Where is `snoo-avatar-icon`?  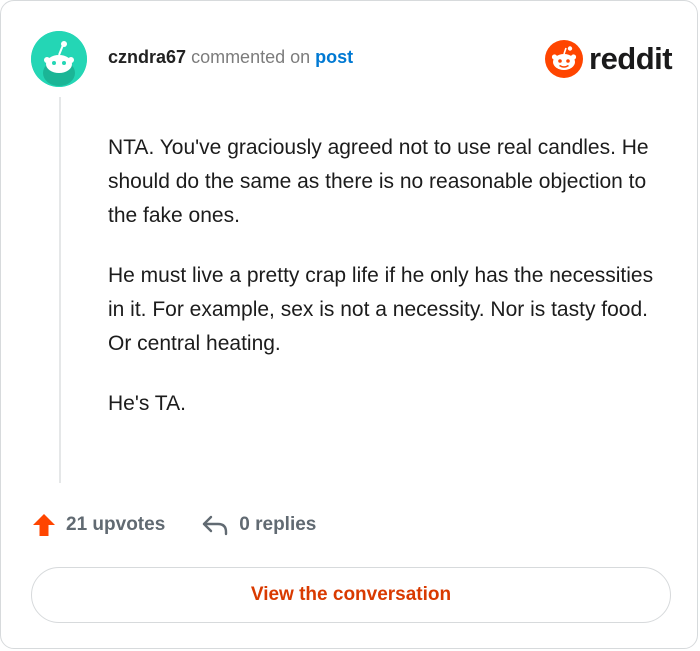 snoo-avatar-icon is located at coordinates (59, 59).